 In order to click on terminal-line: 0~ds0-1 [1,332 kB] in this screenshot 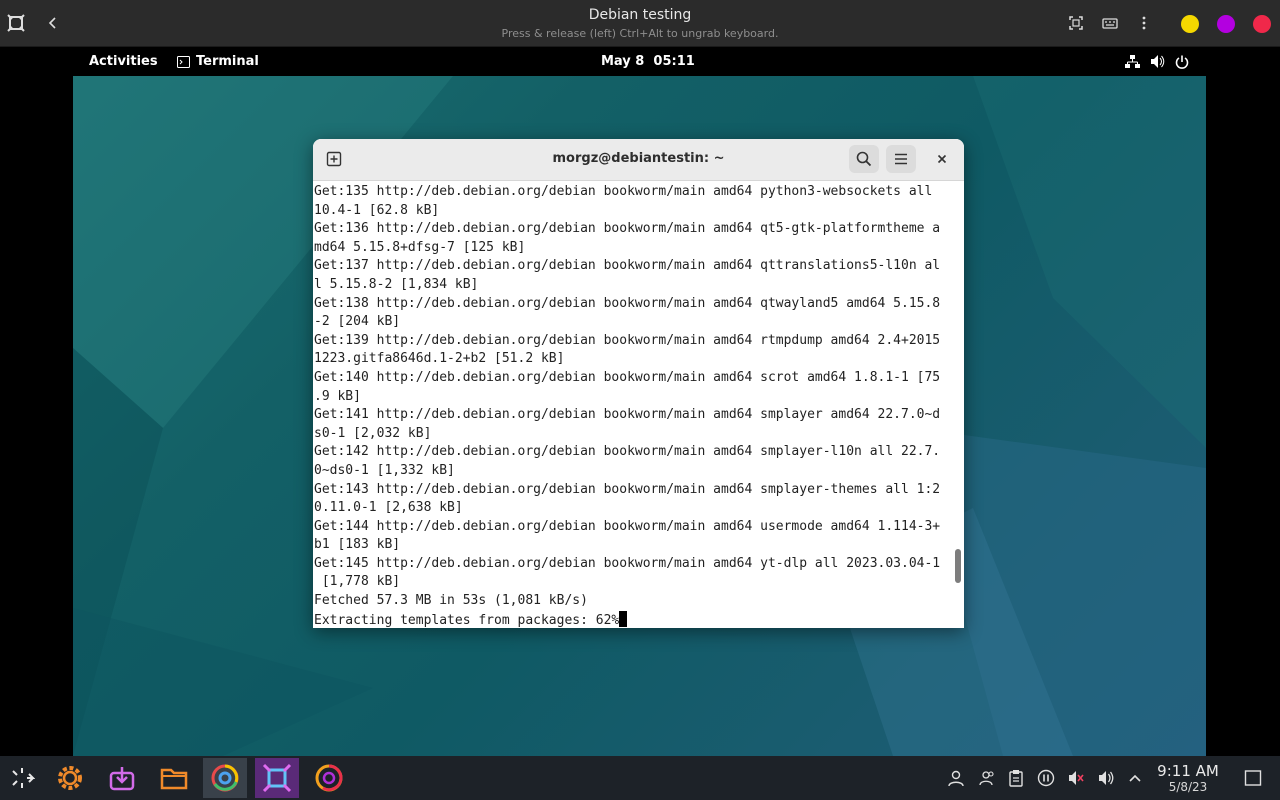, I will do `click(384, 470)`.